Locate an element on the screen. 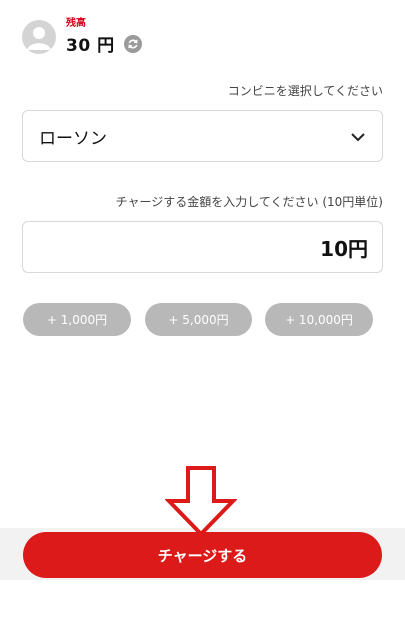 Image resolution: width=405 pixels, height=625 pixels. store-select-value: ローソン is located at coordinates (73, 138).